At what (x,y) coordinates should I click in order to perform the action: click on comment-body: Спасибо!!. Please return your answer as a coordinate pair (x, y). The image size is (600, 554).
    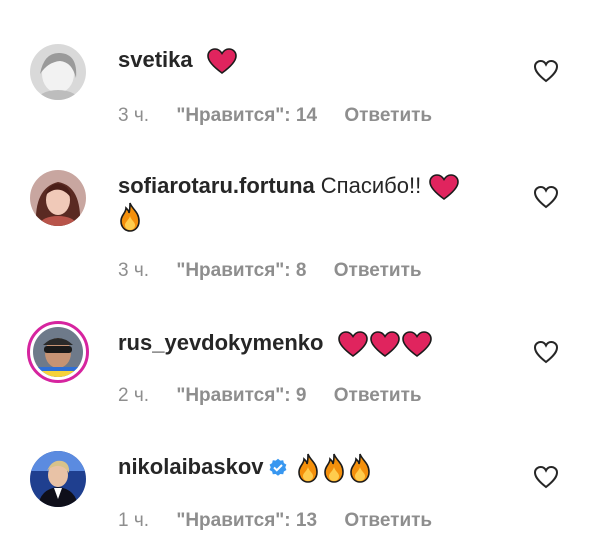
    Looking at the image, I should click on (371, 185).